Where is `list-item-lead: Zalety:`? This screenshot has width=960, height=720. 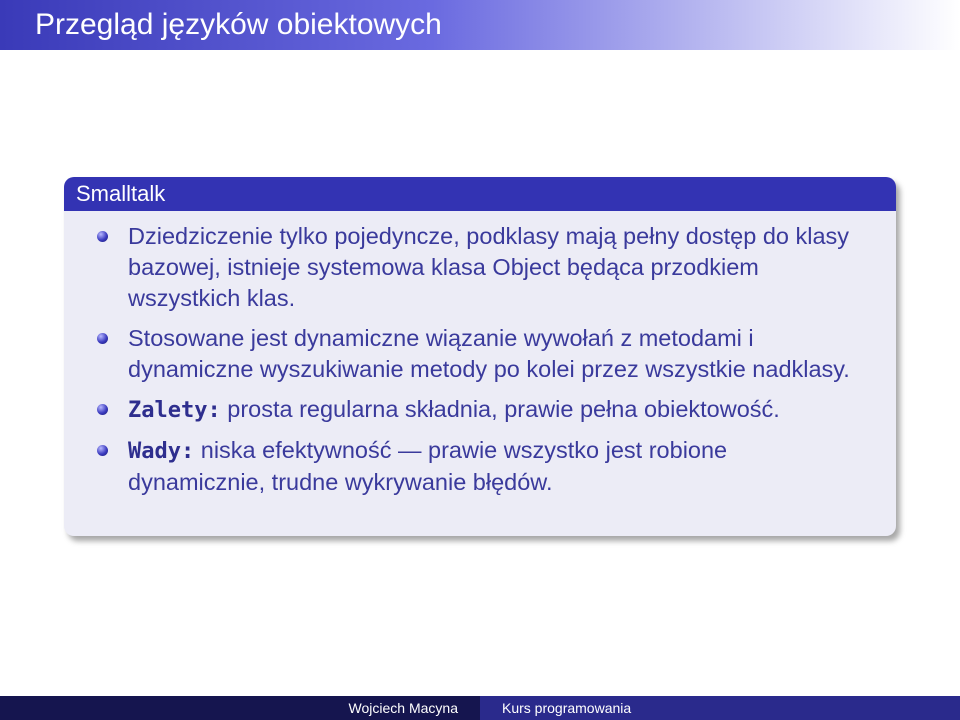
list-item-lead: Zalety: is located at coordinates (174, 410).